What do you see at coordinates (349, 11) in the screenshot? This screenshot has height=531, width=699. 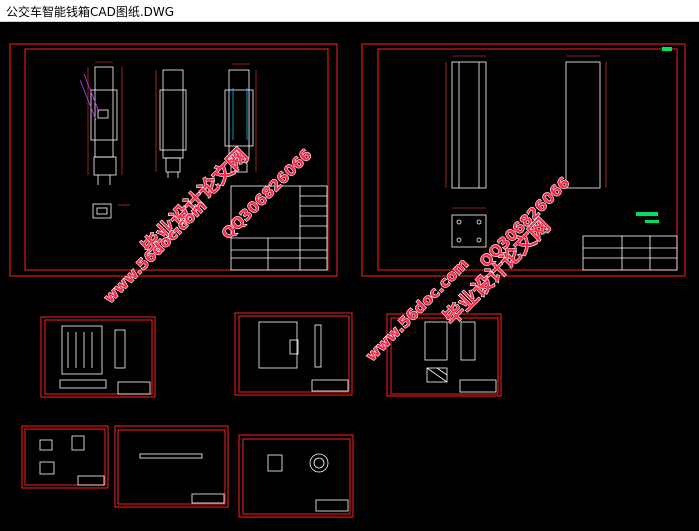 I see `title-bar: 公交车智能钱箱CAD图纸.DWG` at bounding box center [349, 11].